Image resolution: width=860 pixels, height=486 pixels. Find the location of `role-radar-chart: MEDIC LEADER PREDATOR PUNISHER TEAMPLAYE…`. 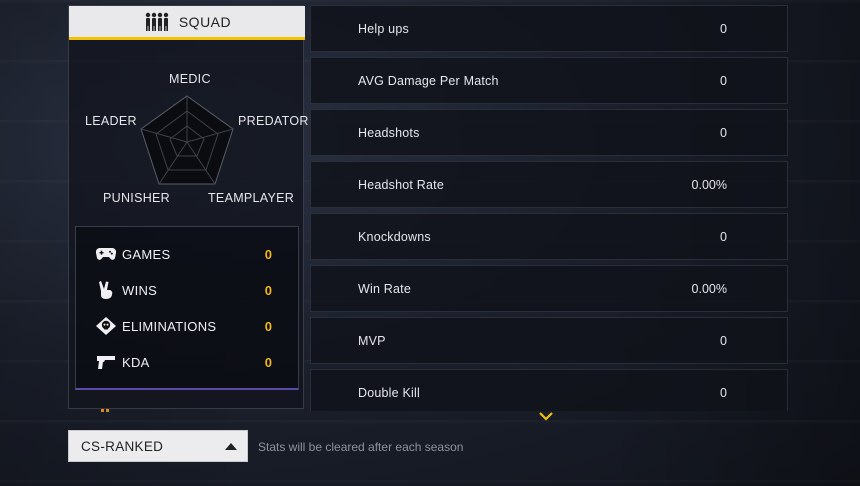

role-radar-chart: MEDIC LEADER PREDATOR PUNISHER TEAMPLAYE… is located at coordinates (188, 136).